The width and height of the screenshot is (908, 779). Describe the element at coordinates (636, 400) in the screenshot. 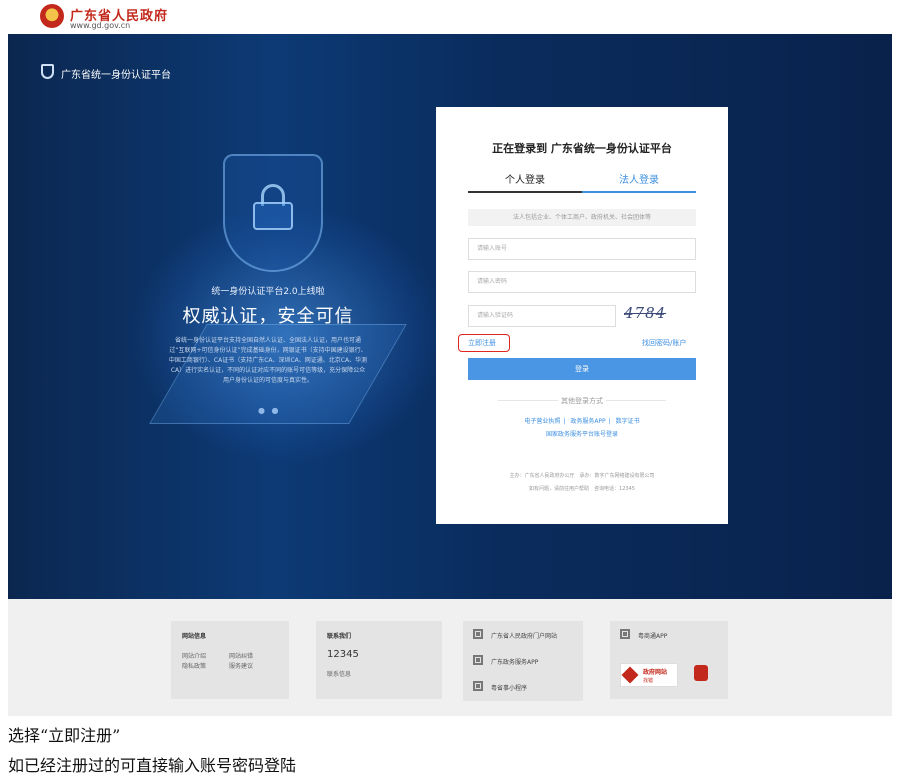

I see `divider` at that location.